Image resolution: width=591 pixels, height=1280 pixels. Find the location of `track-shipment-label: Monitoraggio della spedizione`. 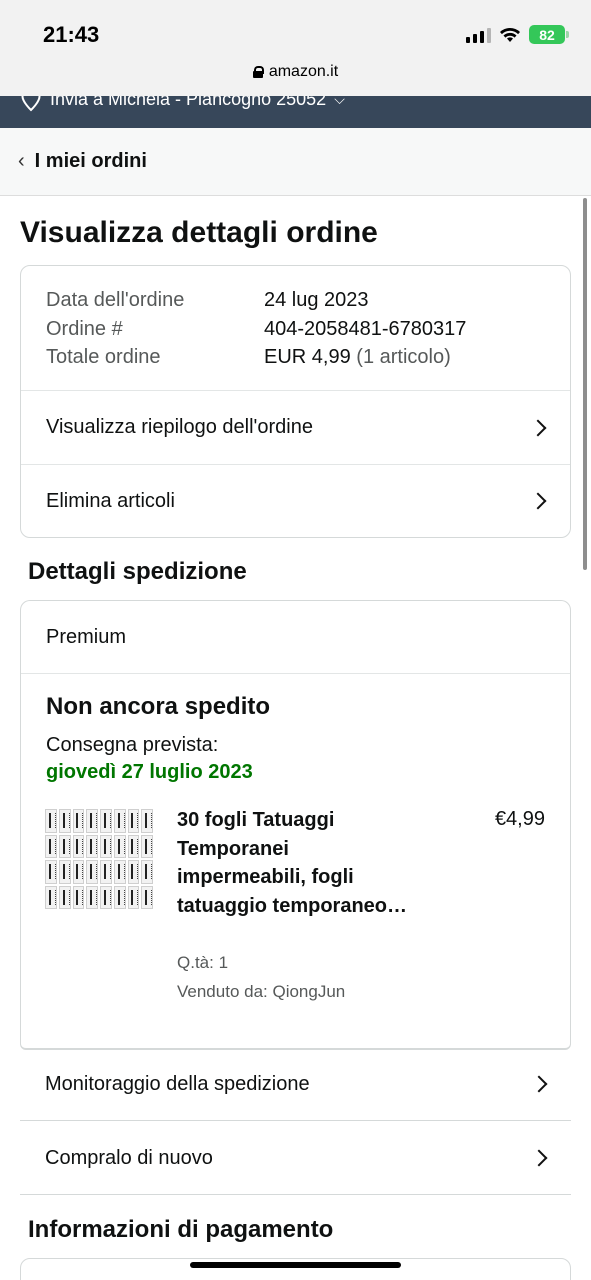

track-shipment-label: Monitoraggio della spedizione is located at coordinates (177, 1083).